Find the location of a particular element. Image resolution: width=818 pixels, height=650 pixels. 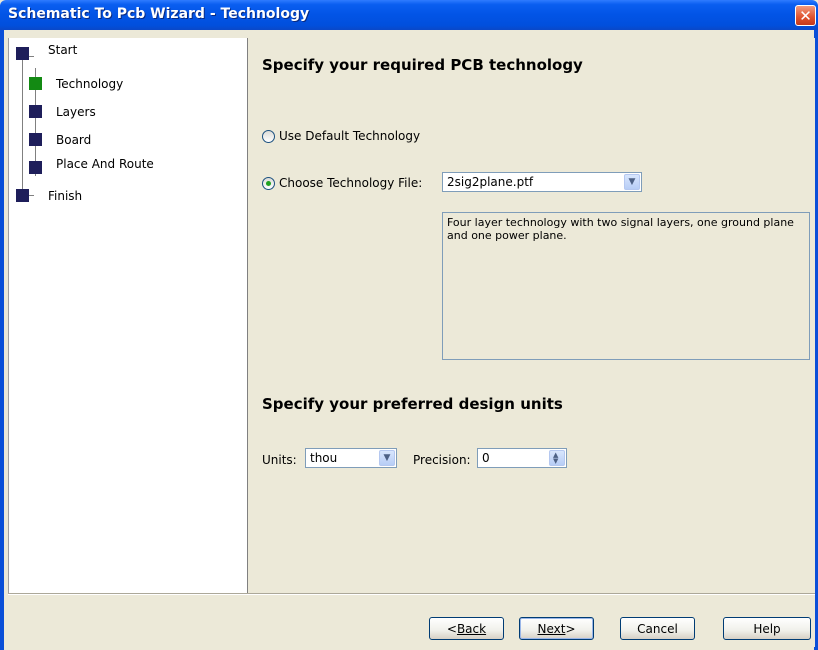

precision-stepper: 0 ▲ ▼ is located at coordinates (522, 458).